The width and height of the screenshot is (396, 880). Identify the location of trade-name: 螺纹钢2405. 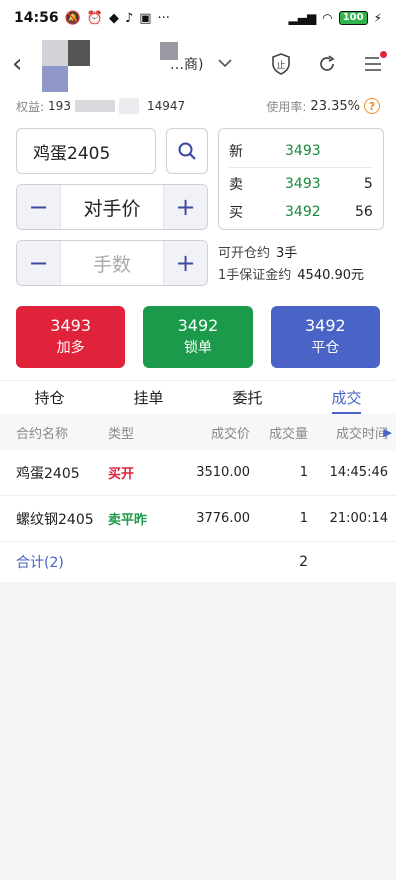
(55, 519).